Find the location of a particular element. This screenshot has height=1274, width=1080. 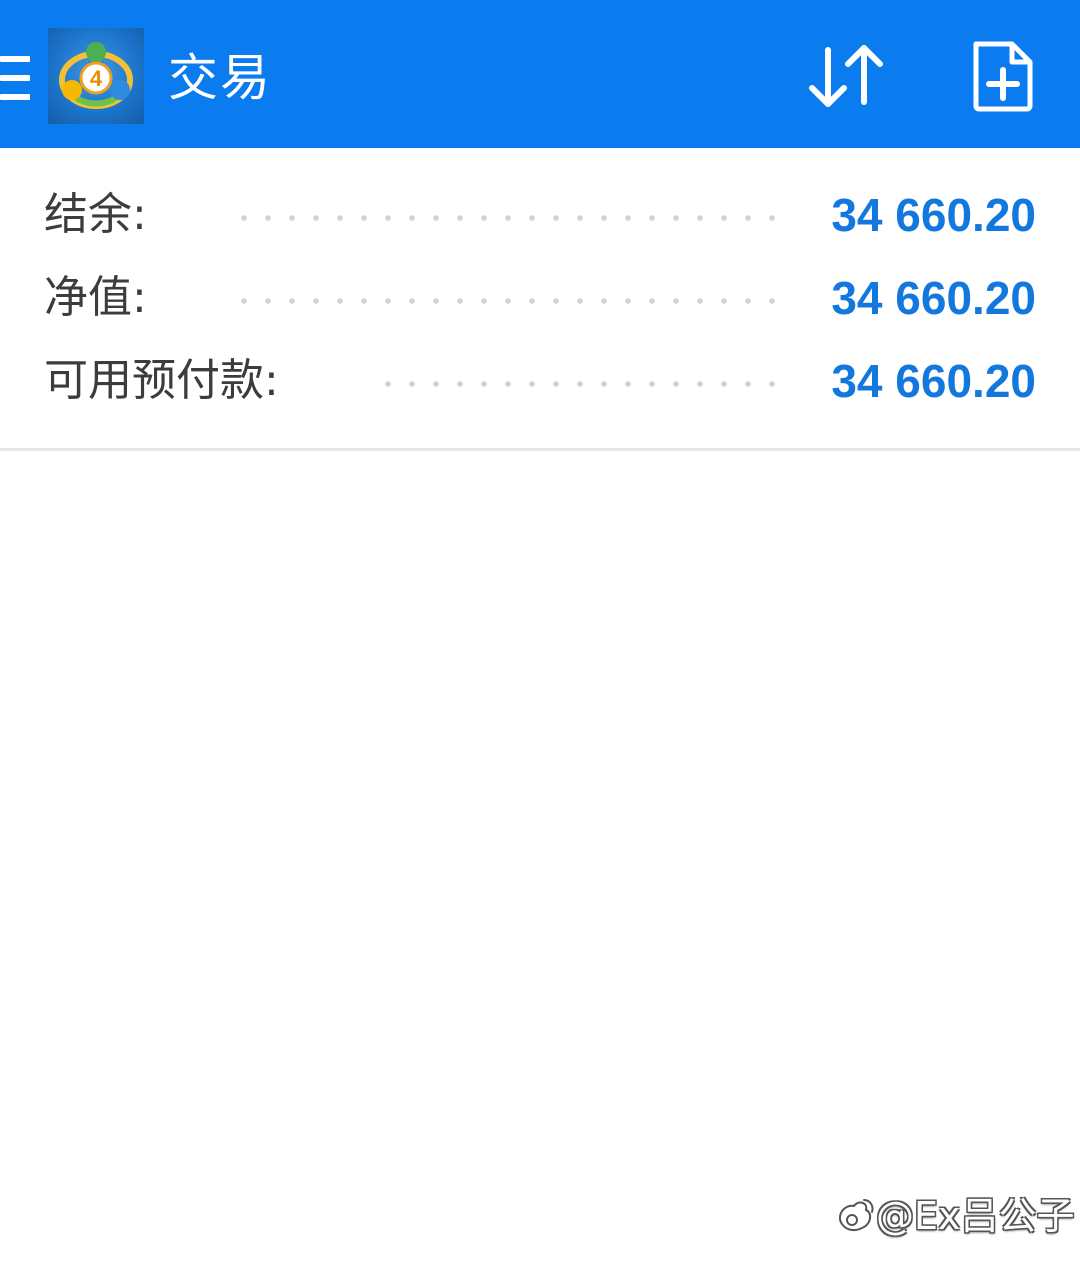

equity-value: 34 660.20 is located at coordinates (933, 298).